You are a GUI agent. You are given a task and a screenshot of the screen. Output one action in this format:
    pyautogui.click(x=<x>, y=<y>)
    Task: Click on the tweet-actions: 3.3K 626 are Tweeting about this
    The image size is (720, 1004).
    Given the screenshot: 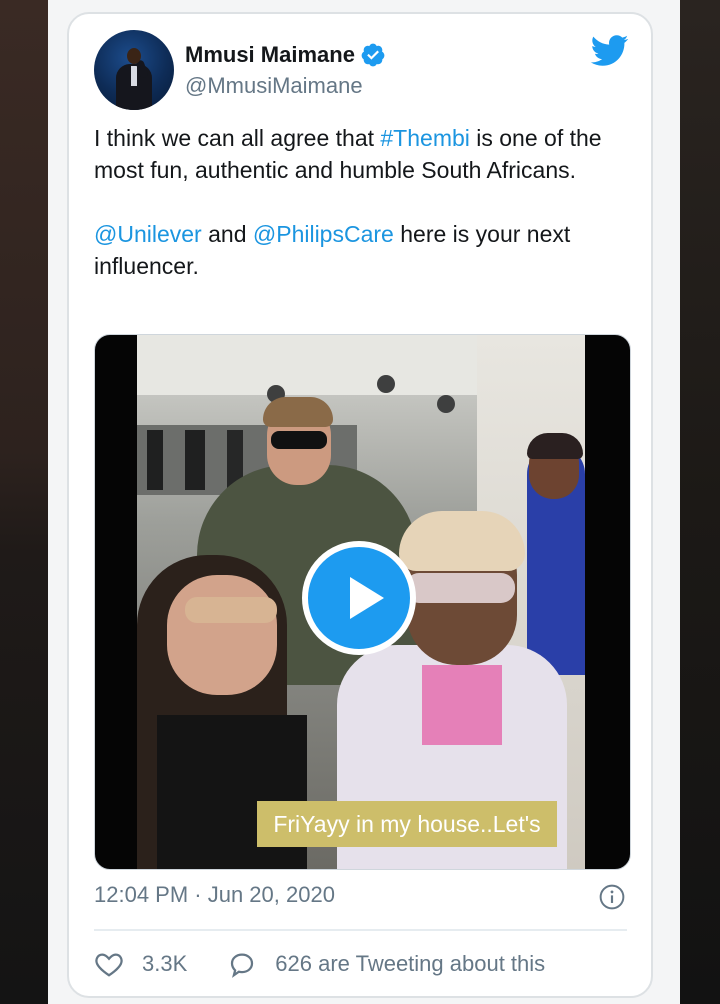 What is the action you would take?
    pyautogui.click(x=319, y=964)
    